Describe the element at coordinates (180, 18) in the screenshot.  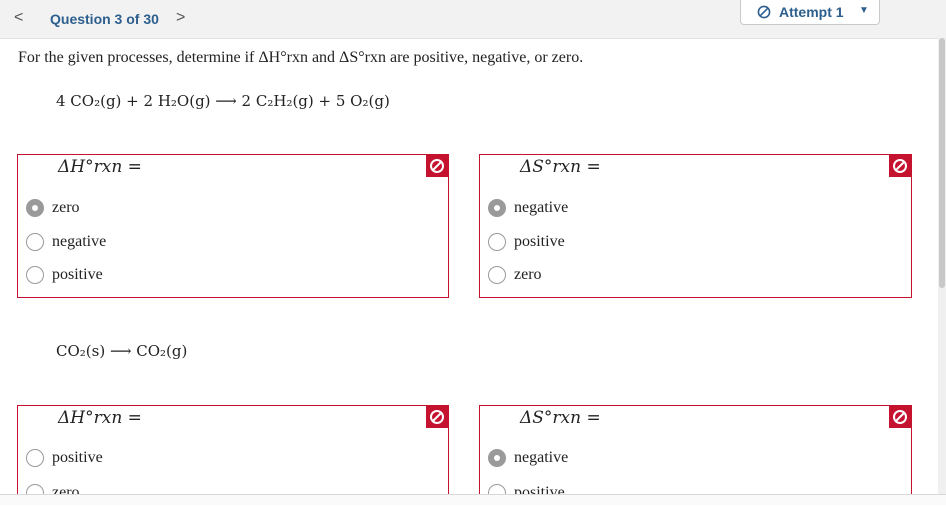
I see `next-question-button: >` at that location.